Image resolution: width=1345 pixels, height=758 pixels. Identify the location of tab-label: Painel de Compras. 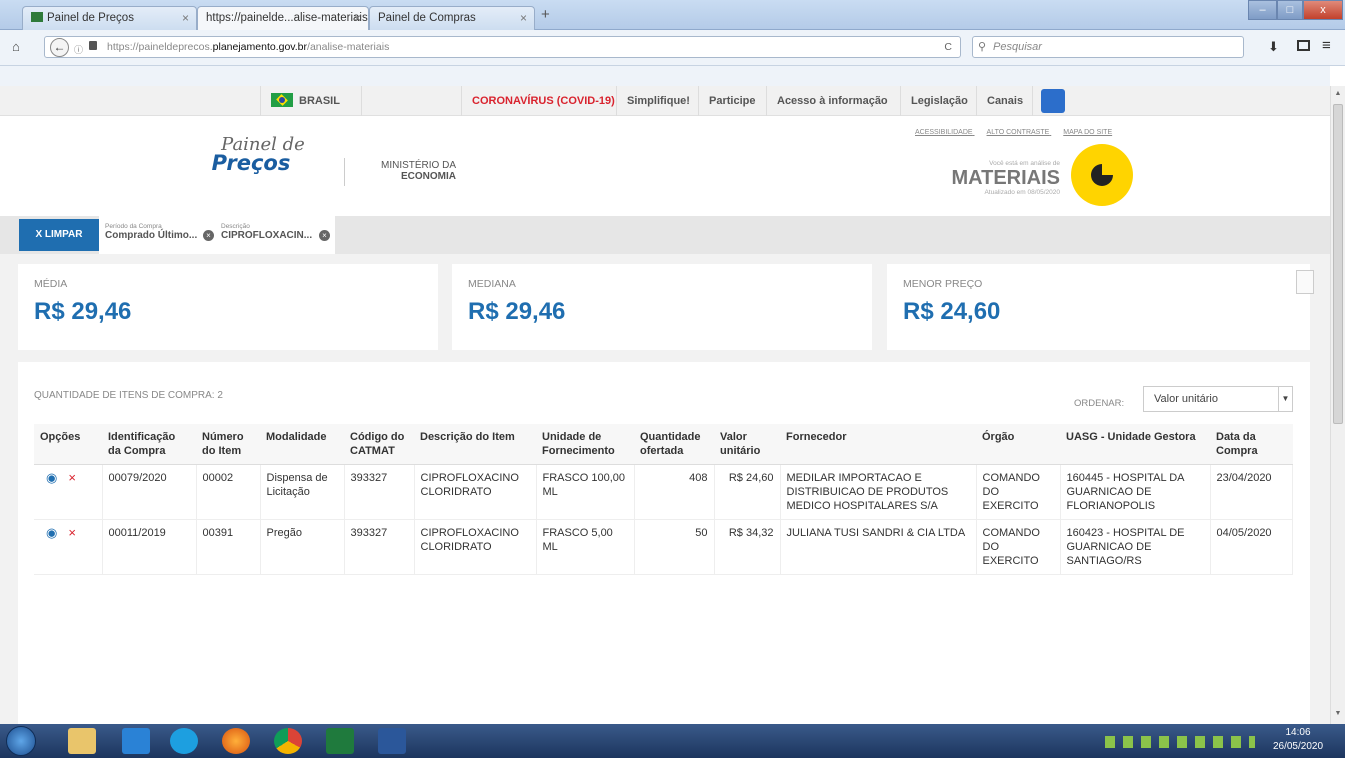
(427, 18).